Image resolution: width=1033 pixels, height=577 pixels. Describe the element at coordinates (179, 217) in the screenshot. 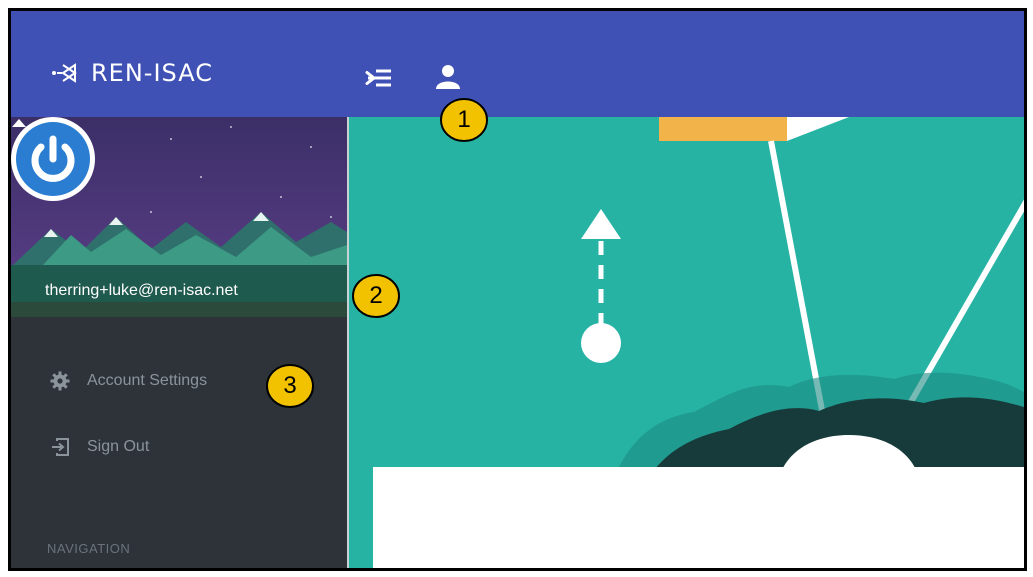

I see `profile-header: therring+luke@ren-isac.net` at that location.